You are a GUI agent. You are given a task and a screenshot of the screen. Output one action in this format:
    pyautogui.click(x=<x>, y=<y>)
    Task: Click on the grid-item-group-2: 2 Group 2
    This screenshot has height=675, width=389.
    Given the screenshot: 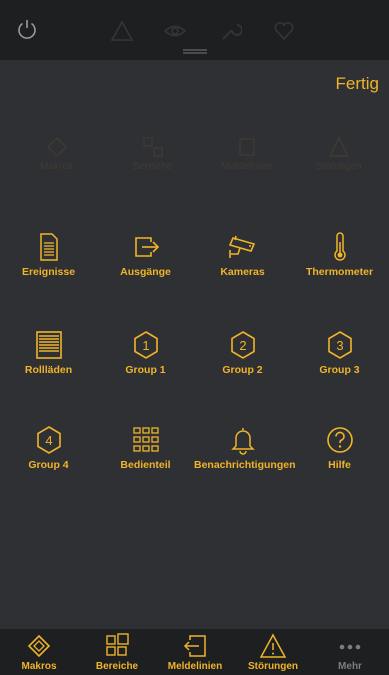 What is the action you would take?
    pyautogui.click(x=242, y=353)
    